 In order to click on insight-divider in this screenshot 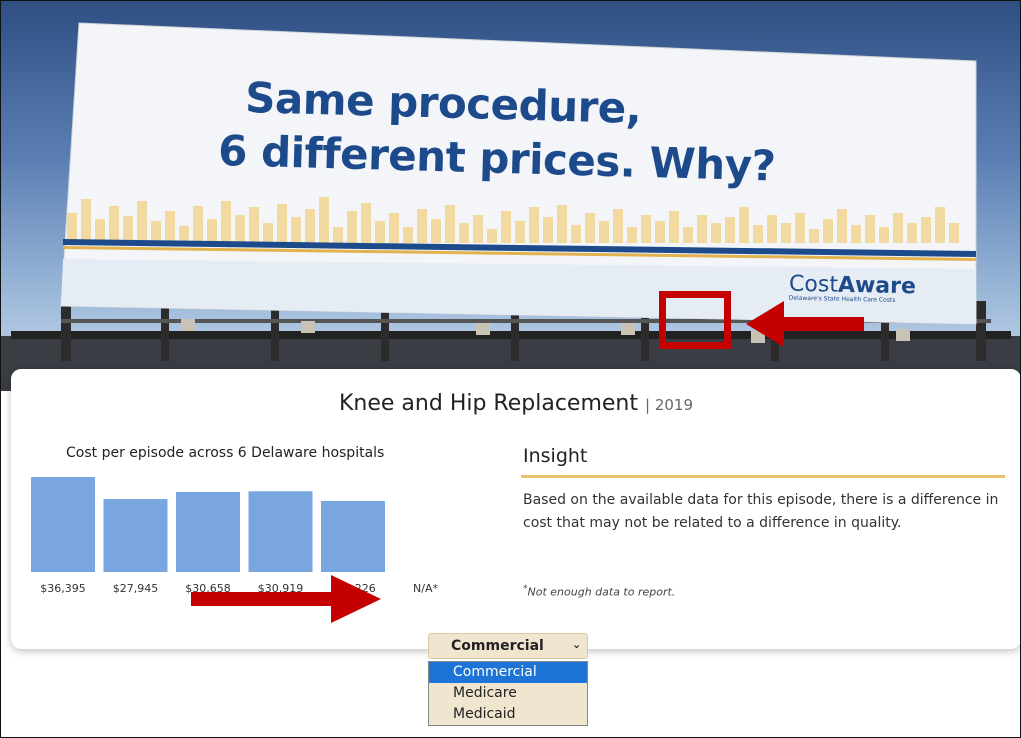, I will do `click(763, 476)`.